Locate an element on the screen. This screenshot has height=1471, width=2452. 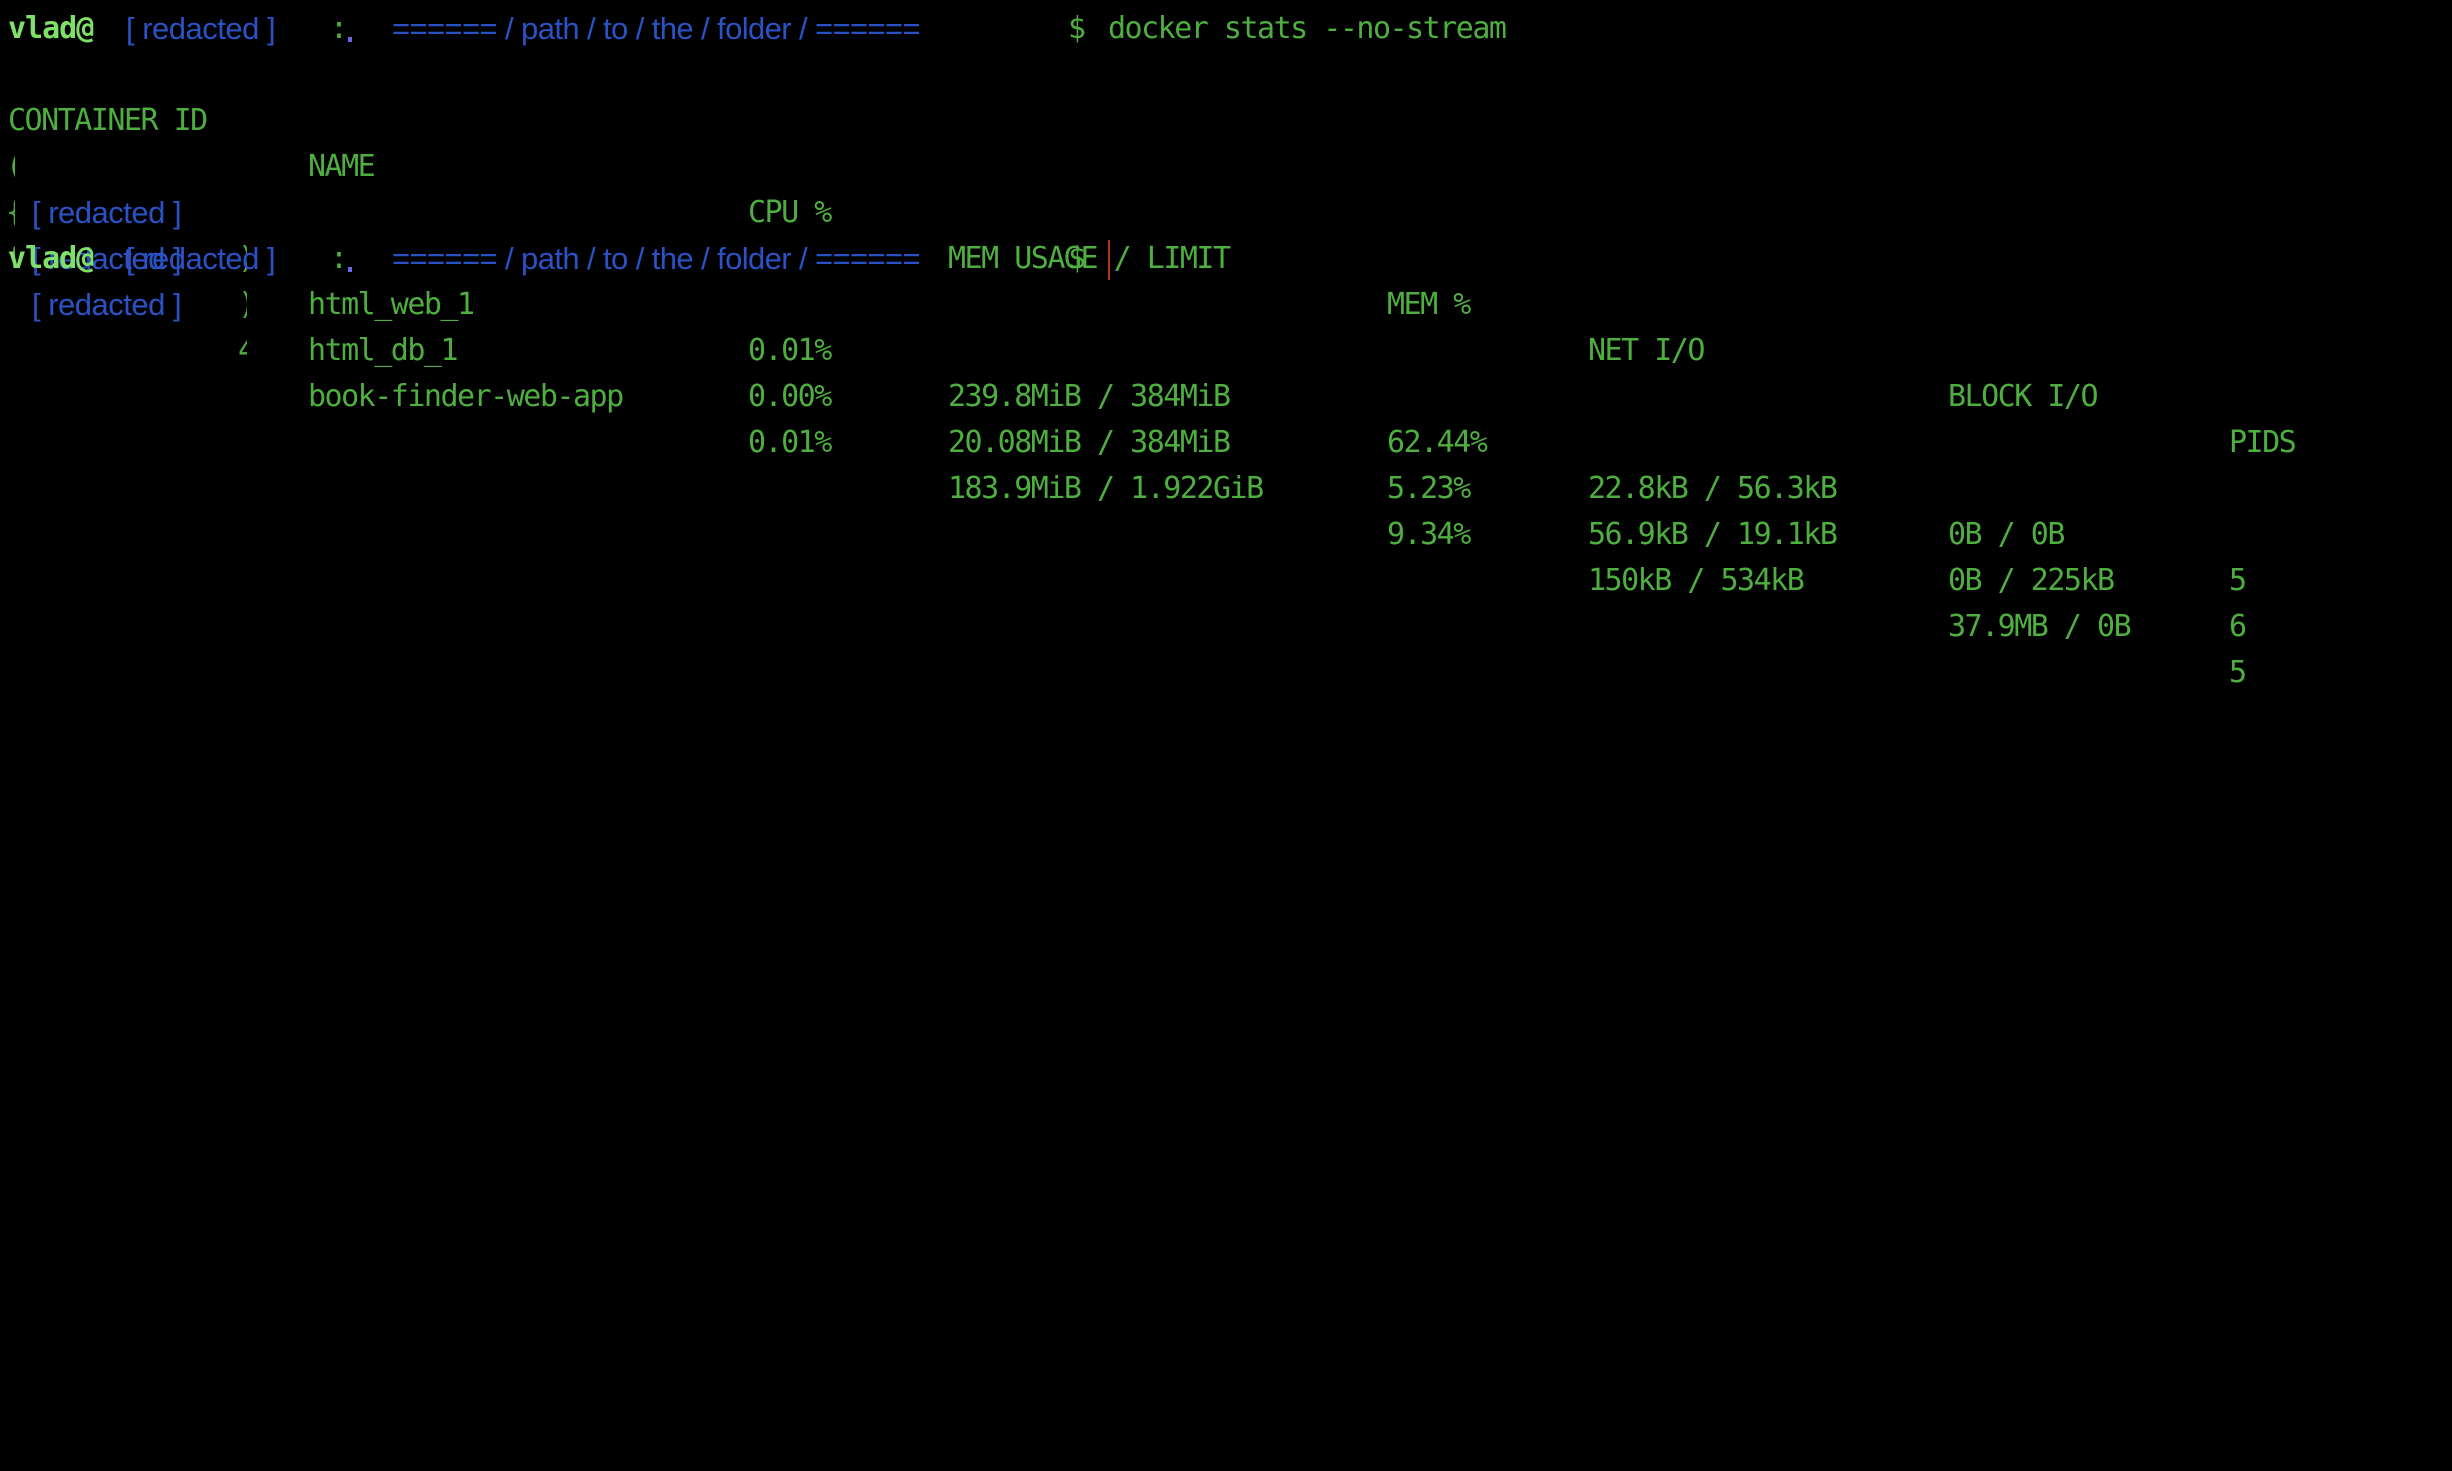
header-mem-pct: MEM % is located at coordinates (1429, 304).